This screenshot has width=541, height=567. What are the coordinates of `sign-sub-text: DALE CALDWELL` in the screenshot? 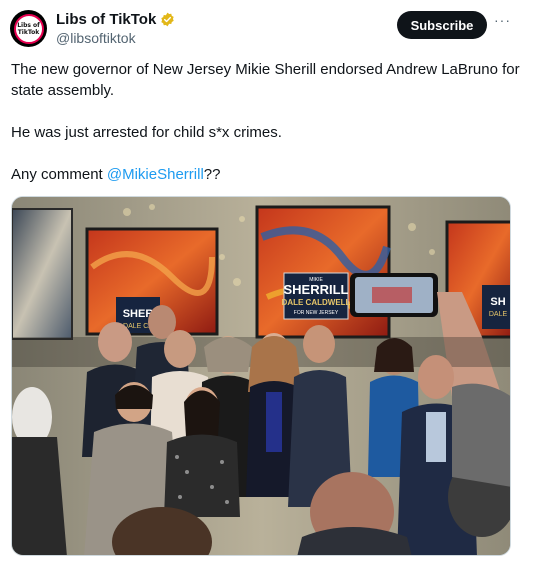 It's located at (316, 302).